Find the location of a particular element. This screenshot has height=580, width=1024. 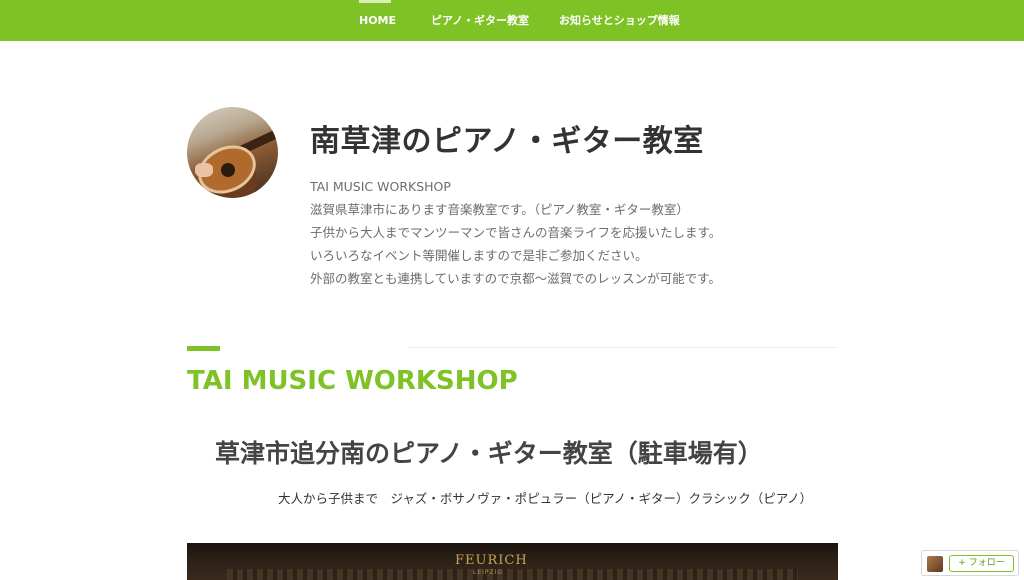

follow-widget: + フォロー is located at coordinates (970, 563).